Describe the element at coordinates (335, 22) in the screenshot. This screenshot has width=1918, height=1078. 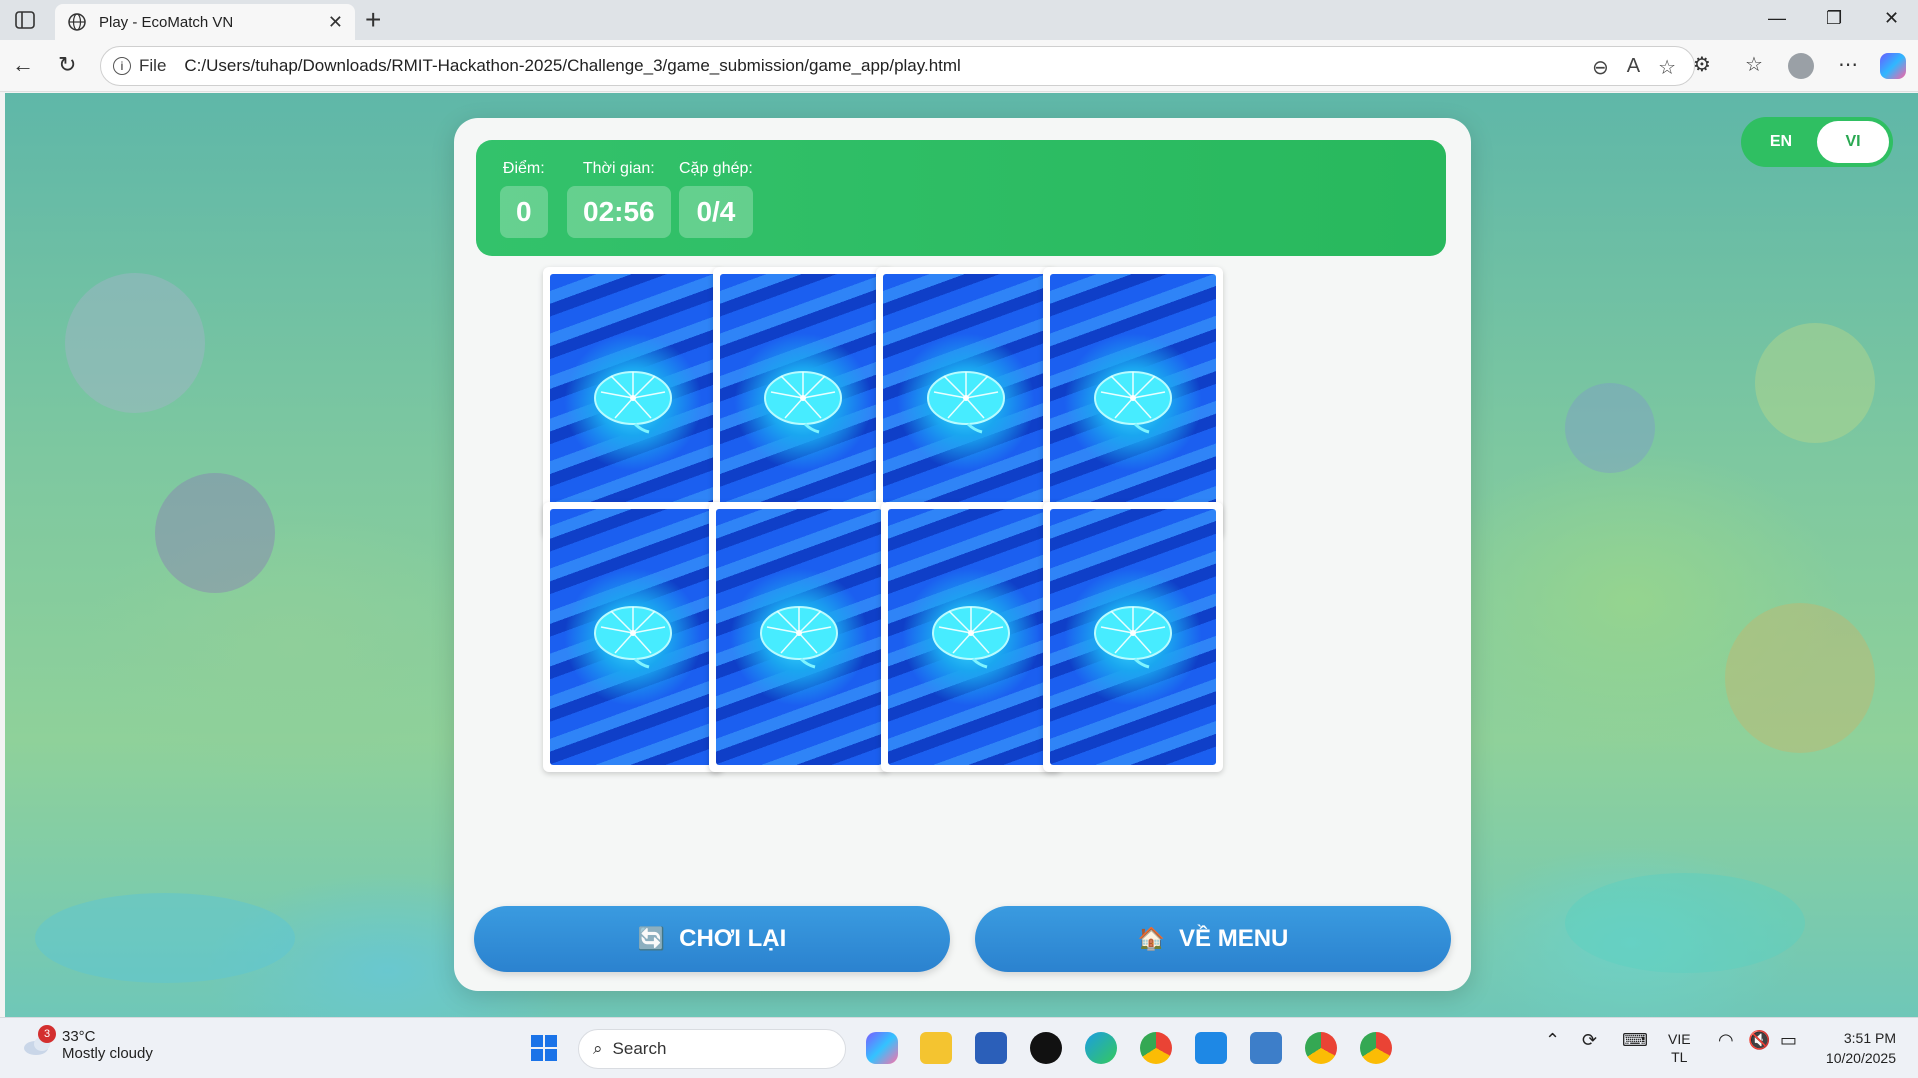
I see `close-tab-icon: ✕` at that location.